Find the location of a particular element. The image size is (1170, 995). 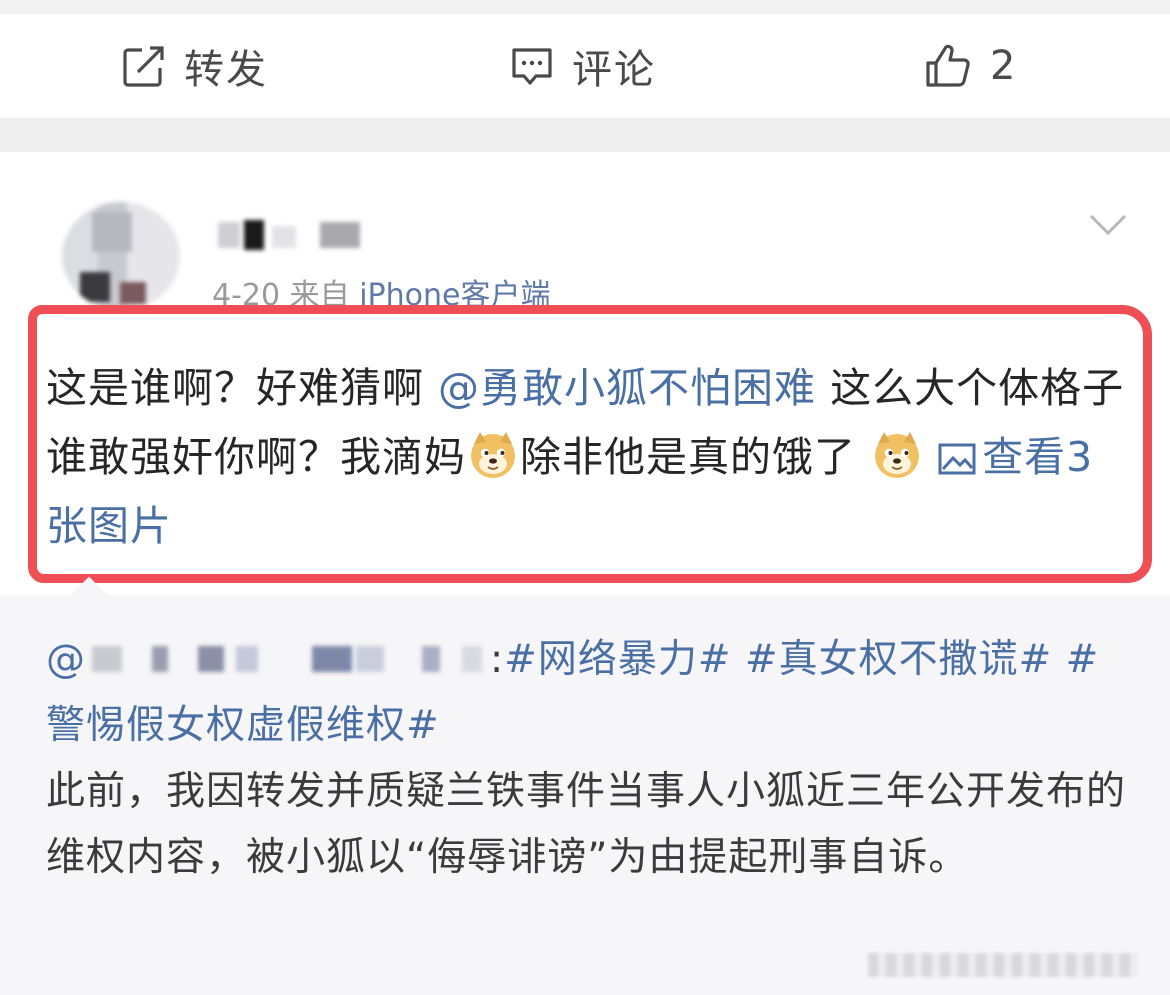

thumbs-up-icon is located at coordinates (948, 66).